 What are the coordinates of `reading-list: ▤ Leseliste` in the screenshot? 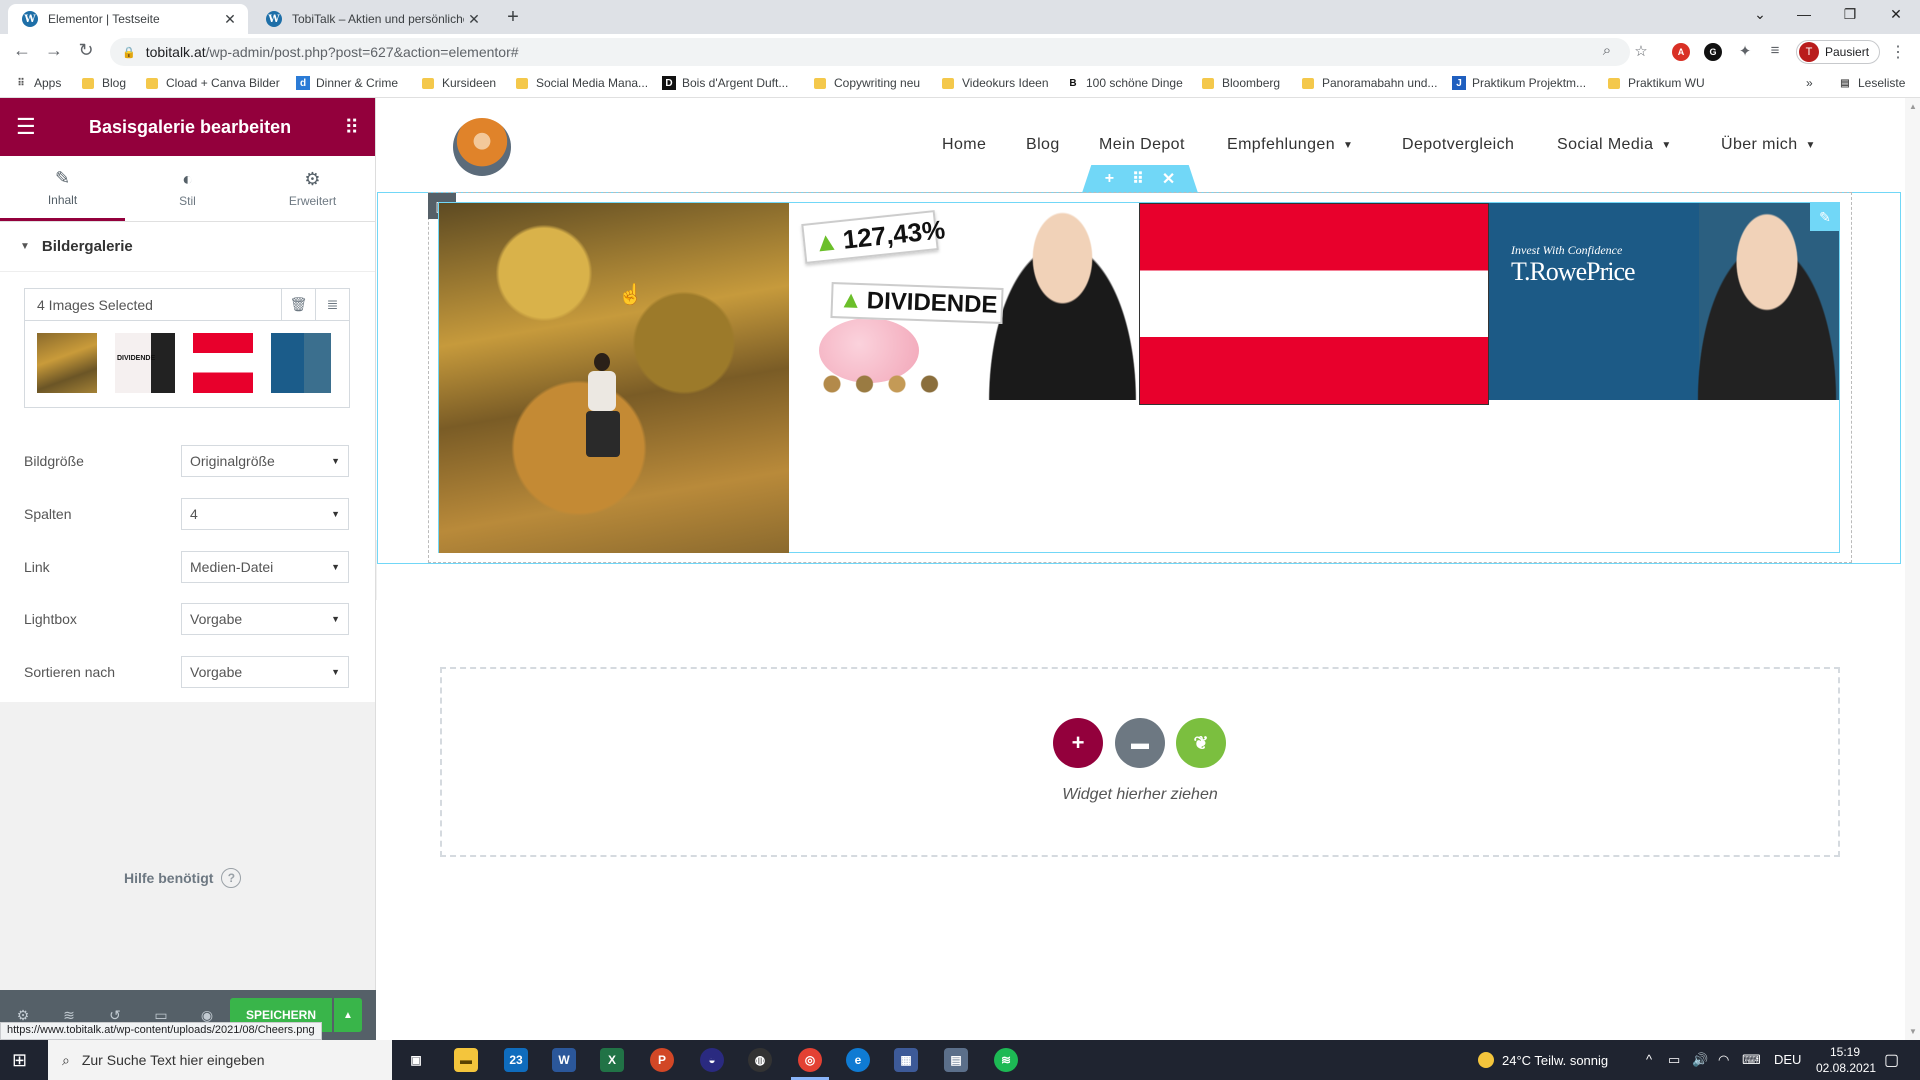 It's located at (1871, 83).